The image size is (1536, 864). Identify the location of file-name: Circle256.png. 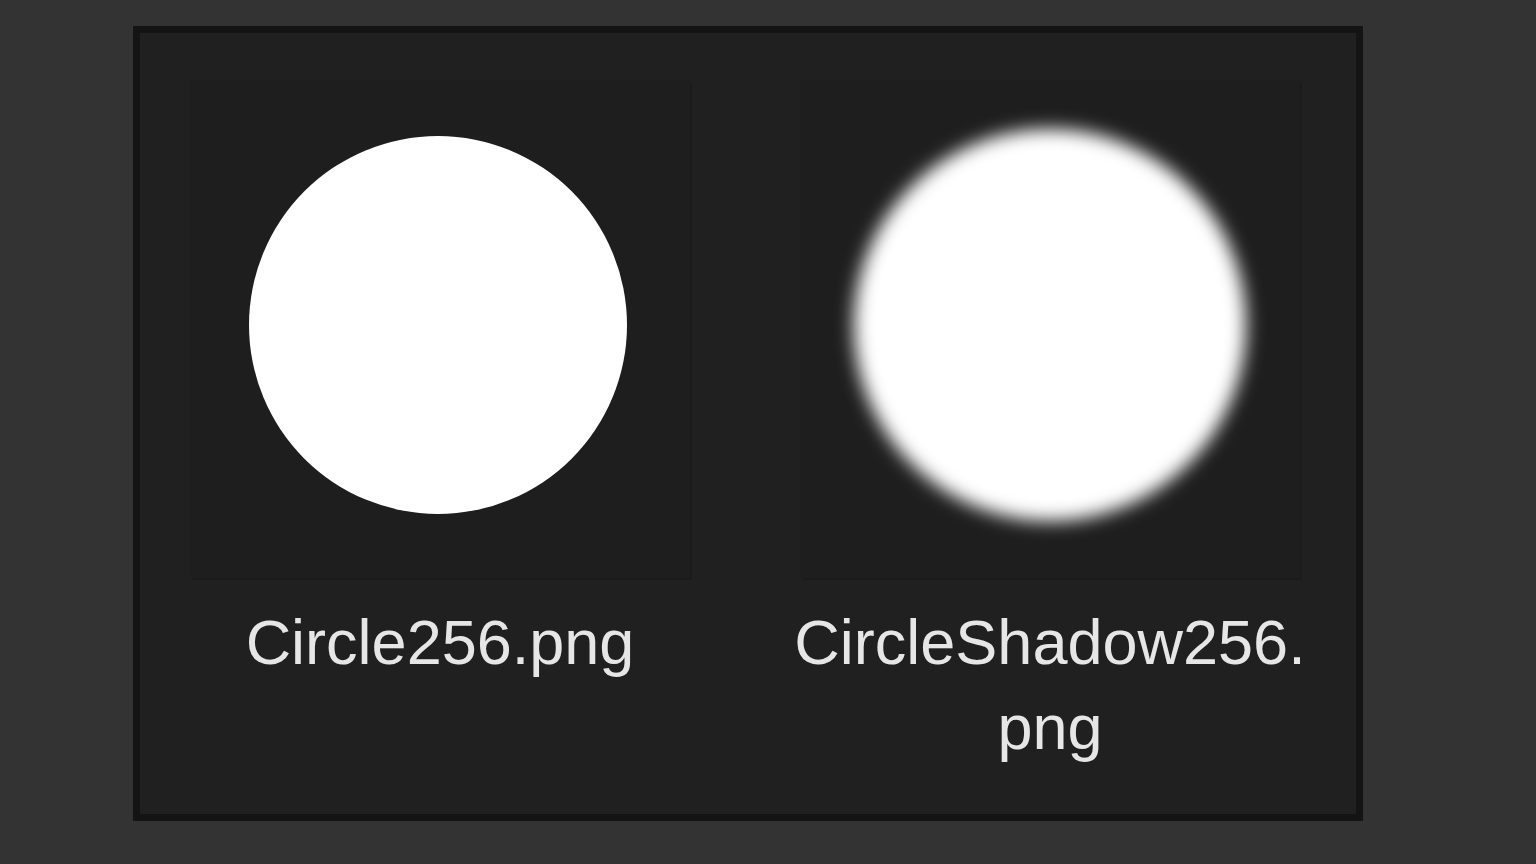
(440, 642).